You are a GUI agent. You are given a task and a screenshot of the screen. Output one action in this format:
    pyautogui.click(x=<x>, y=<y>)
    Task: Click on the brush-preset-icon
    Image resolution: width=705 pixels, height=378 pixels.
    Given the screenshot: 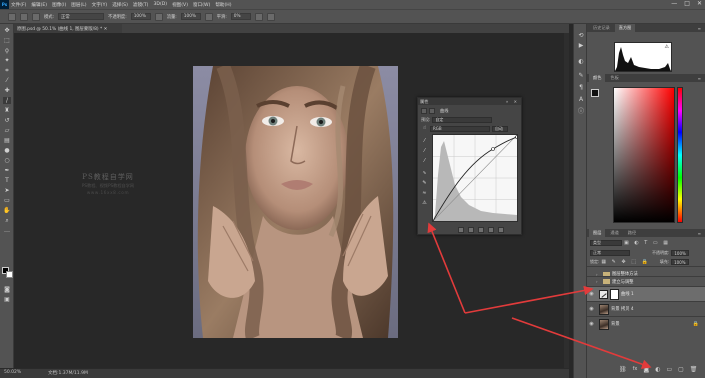 What is the action you would take?
    pyautogui.click(x=12, y=16)
    